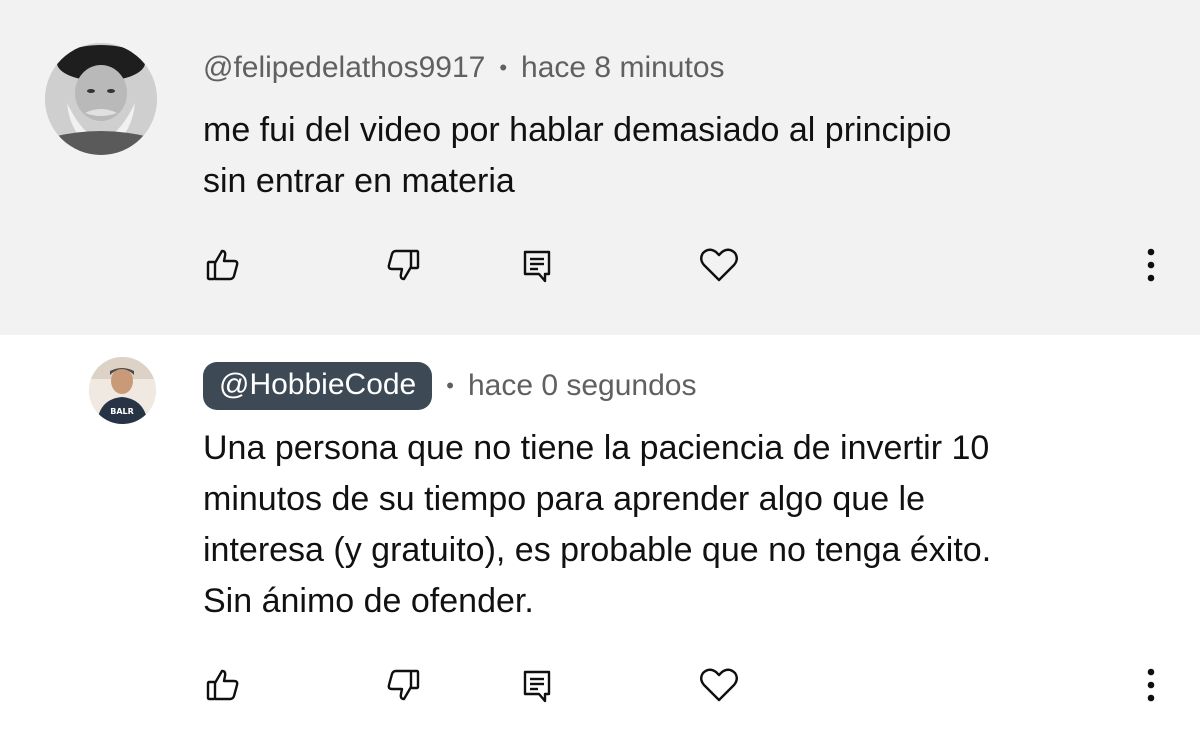 This screenshot has height=740, width=1200. I want to click on timestamp: hace 8 minutos, so click(622, 68).